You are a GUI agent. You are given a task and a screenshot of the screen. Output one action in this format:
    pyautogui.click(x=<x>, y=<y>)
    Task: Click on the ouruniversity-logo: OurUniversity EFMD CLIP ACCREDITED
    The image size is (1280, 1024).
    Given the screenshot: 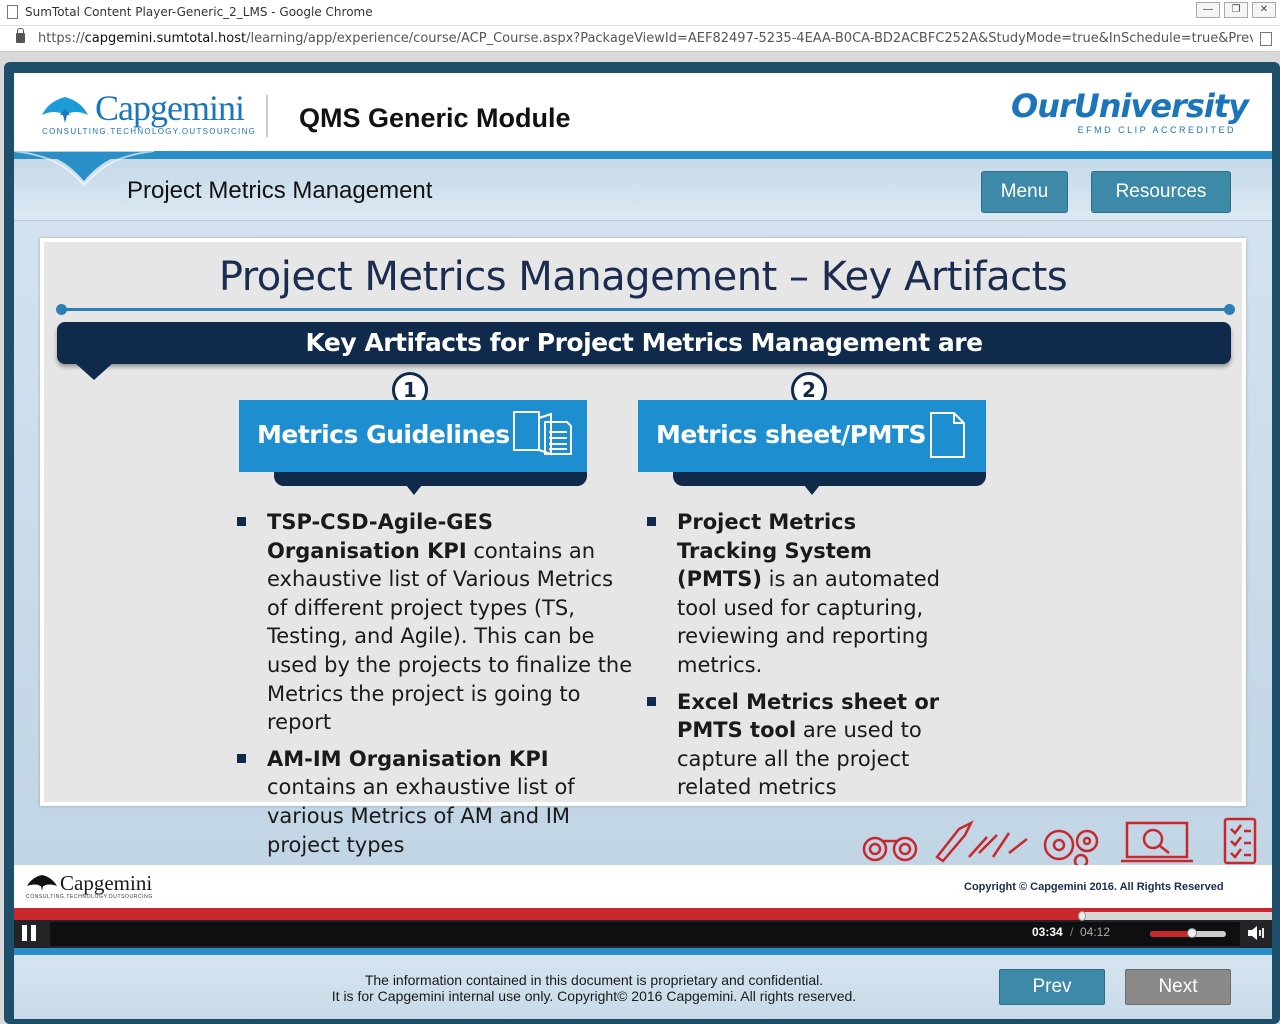 What is the action you would take?
    pyautogui.click(x=1130, y=112)
    